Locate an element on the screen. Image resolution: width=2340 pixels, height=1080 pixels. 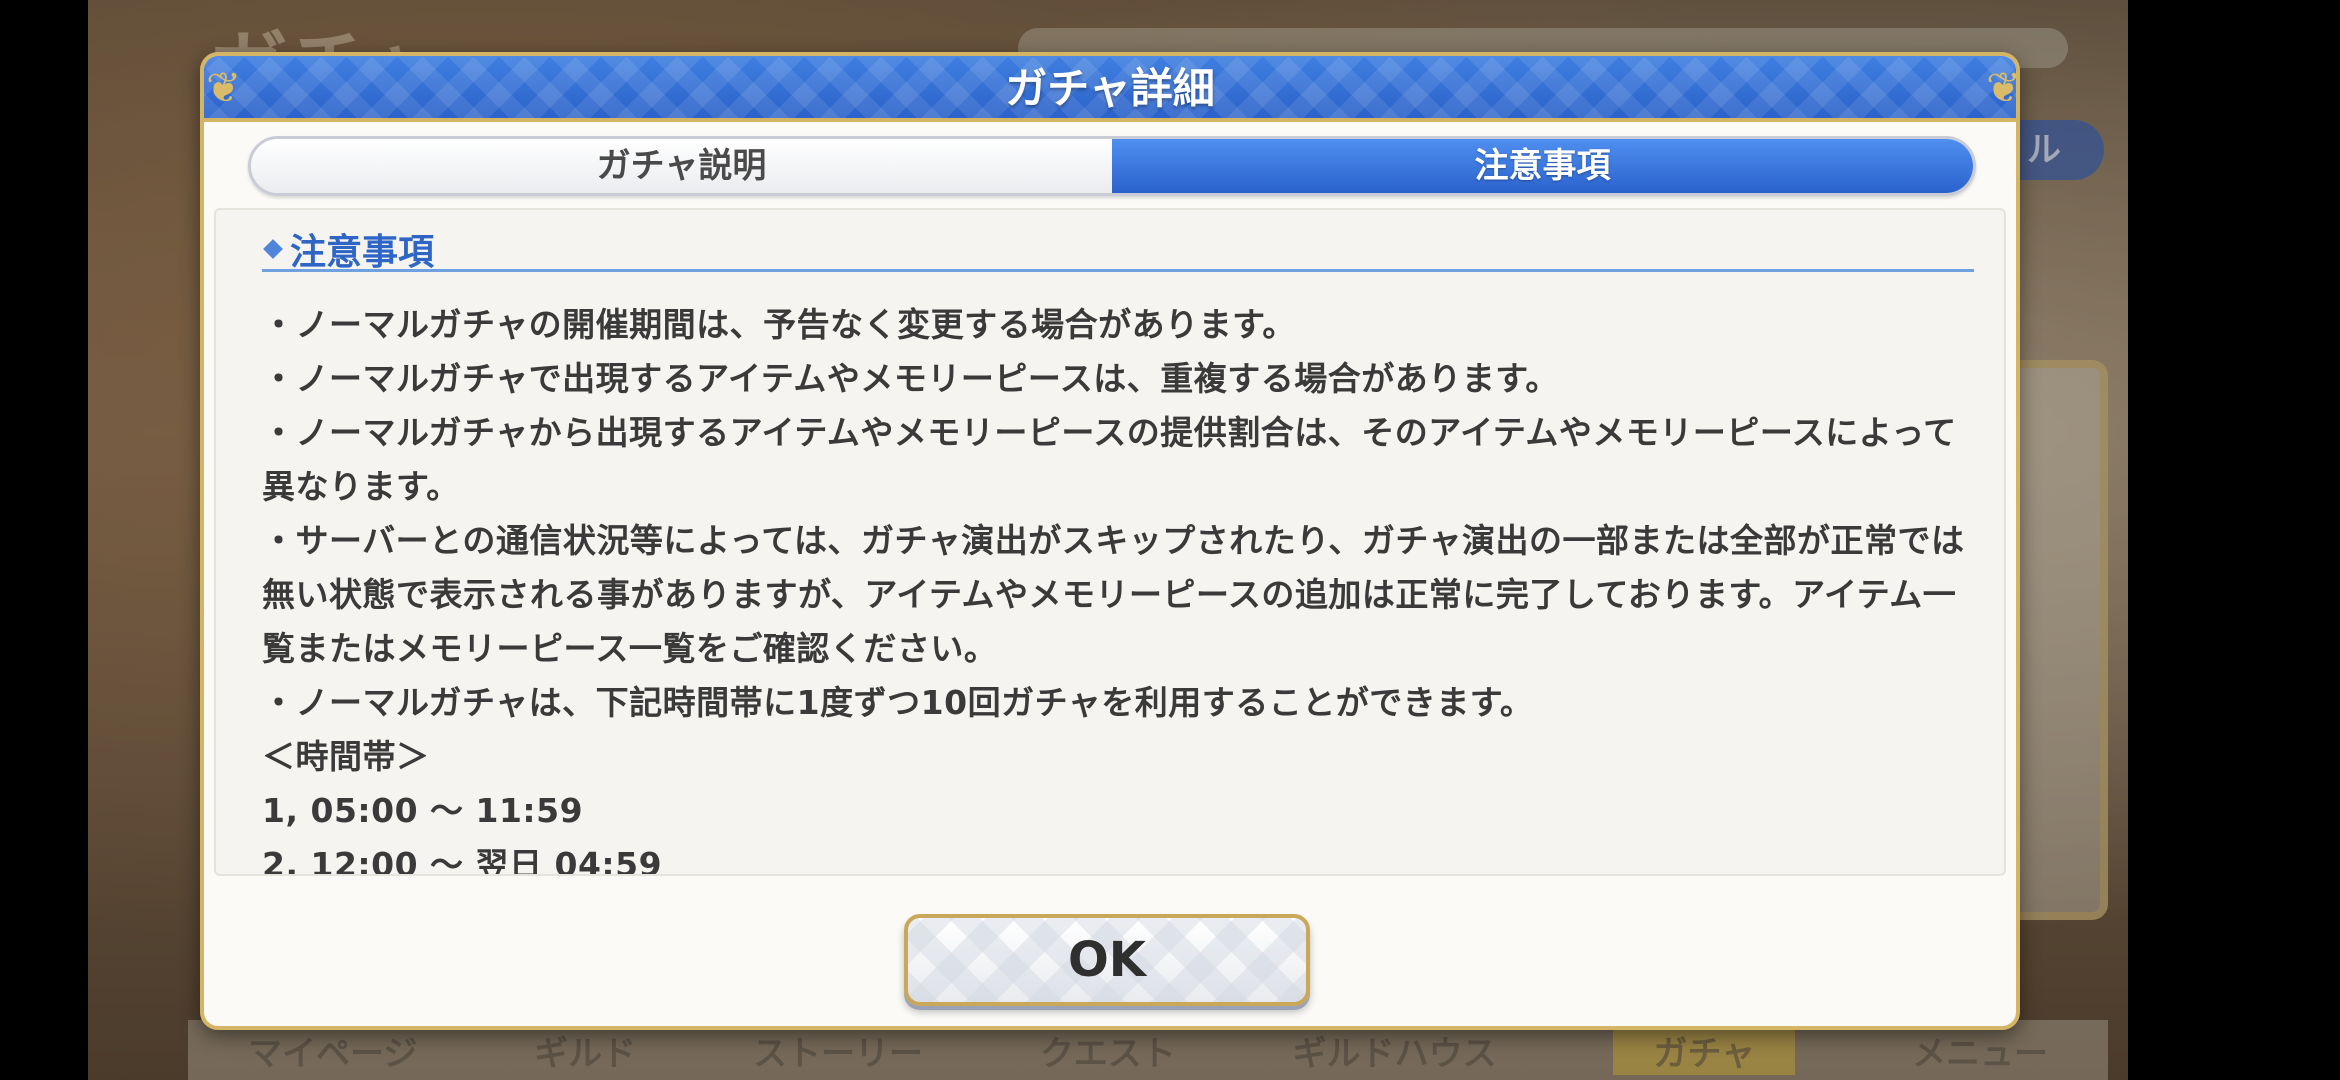
tab-gacha-description: ガチャ説明 is located at coordinates (681, 166).